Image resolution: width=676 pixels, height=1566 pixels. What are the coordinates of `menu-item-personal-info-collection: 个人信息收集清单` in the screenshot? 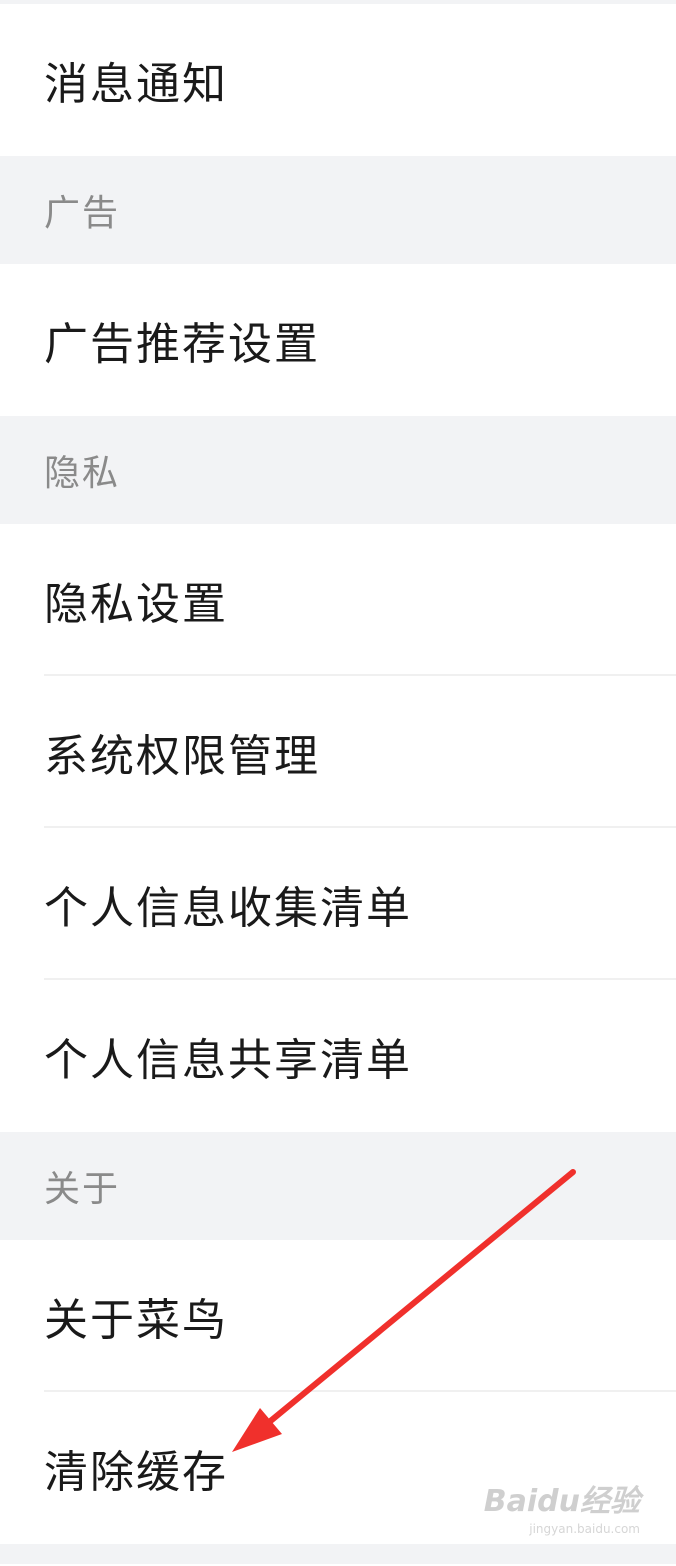 It's located at (338, 904).